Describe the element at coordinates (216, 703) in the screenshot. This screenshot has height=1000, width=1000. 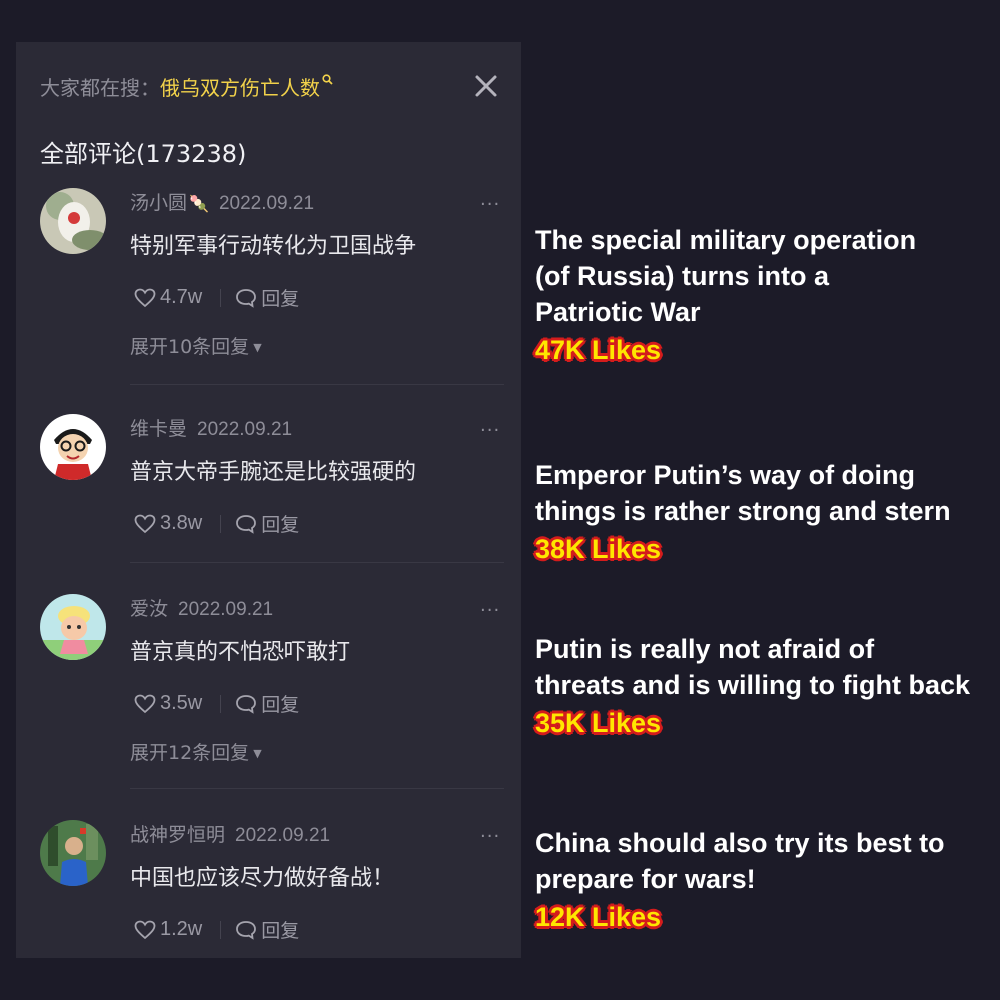
I see `comment-actions: 3.5w 回复` at that location.